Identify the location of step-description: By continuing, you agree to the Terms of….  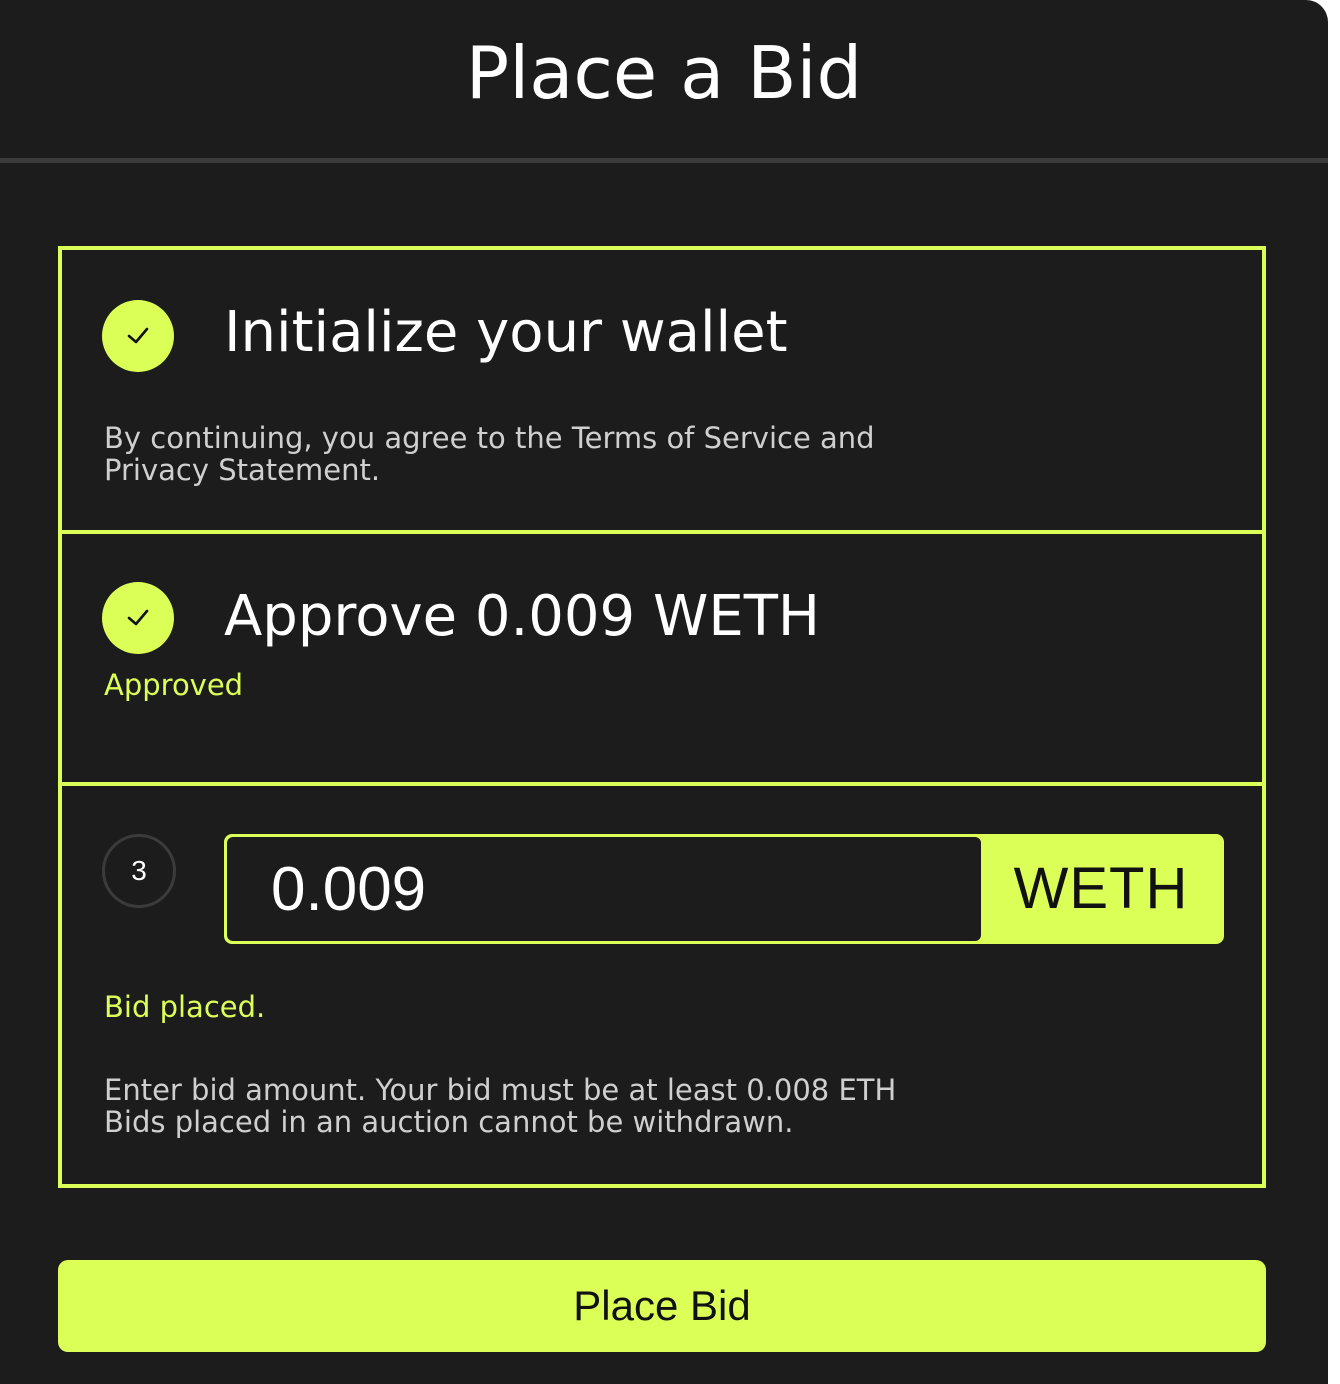
(489, 454).